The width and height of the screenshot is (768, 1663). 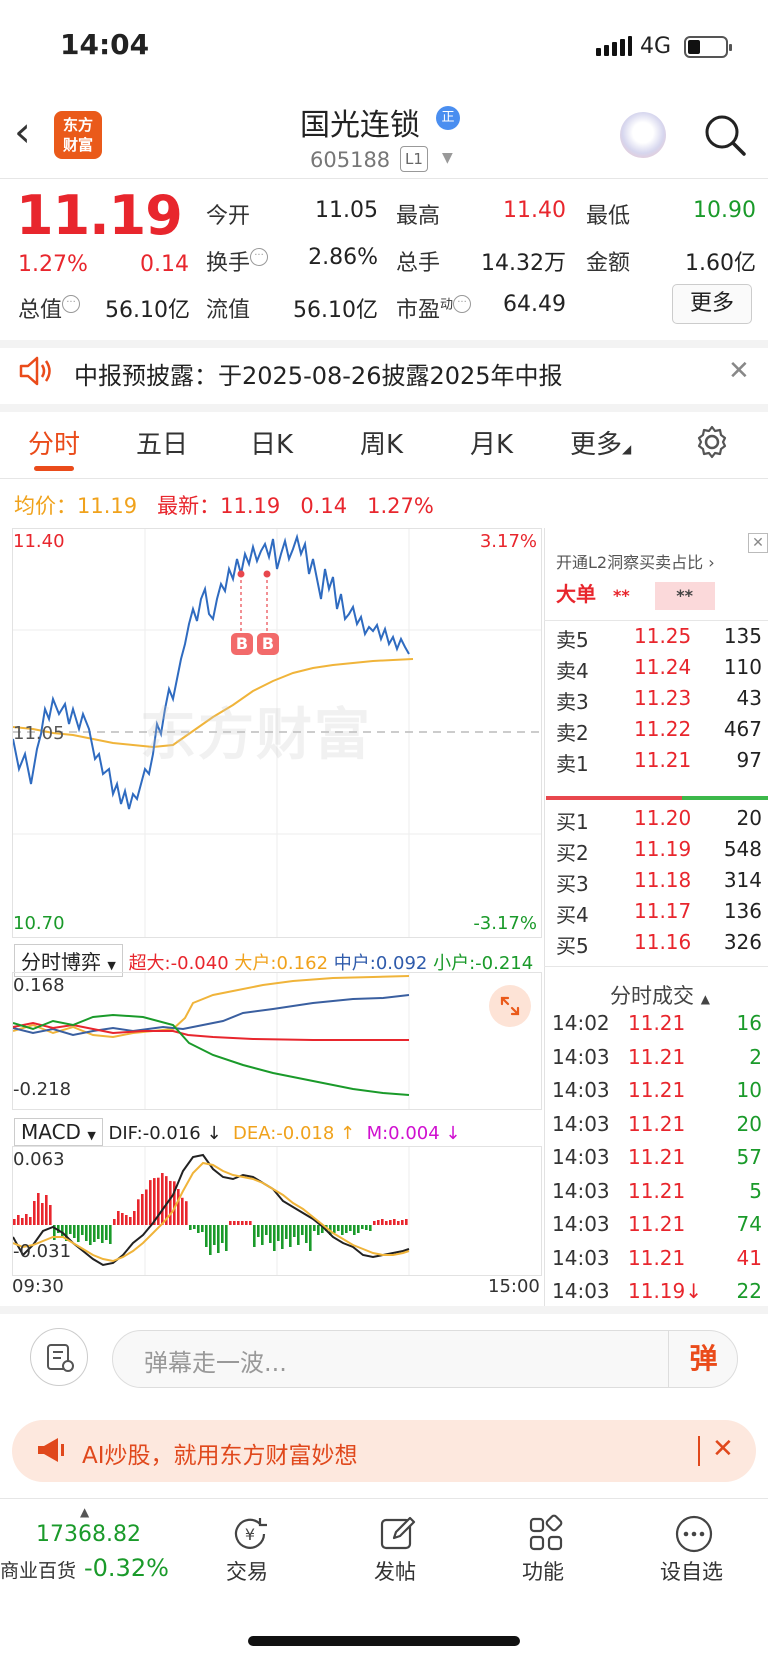 I want to click on tab-five-day: 五日, so click(x=162, y=442).